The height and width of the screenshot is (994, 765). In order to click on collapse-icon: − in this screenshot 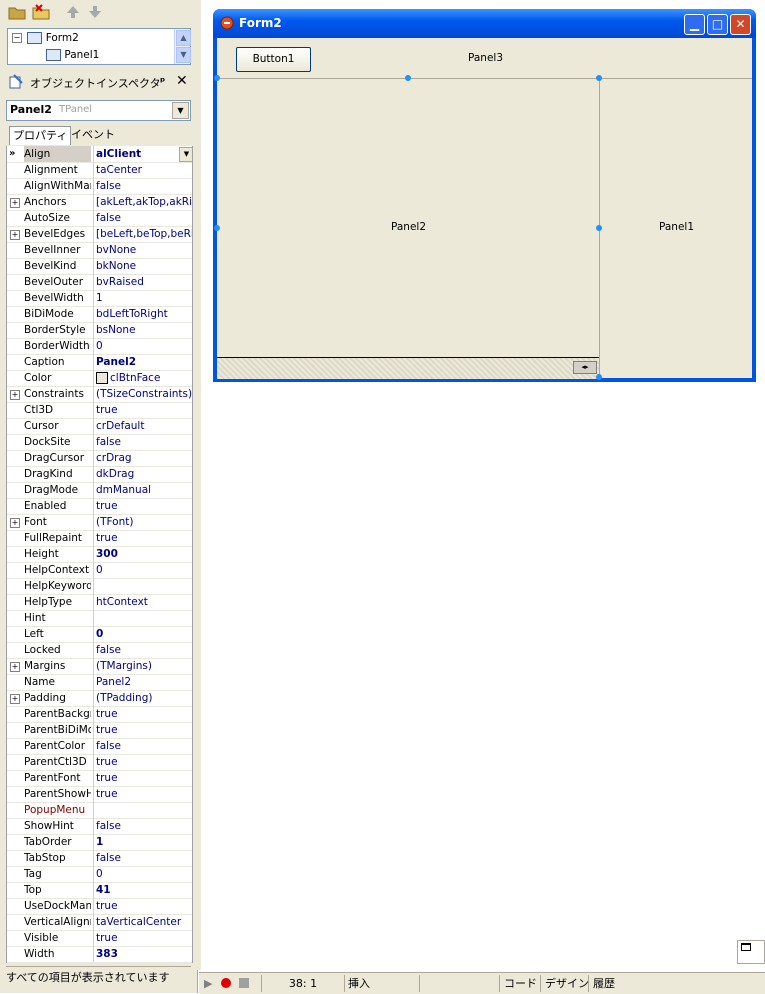, I will do `click(17, 38)`.